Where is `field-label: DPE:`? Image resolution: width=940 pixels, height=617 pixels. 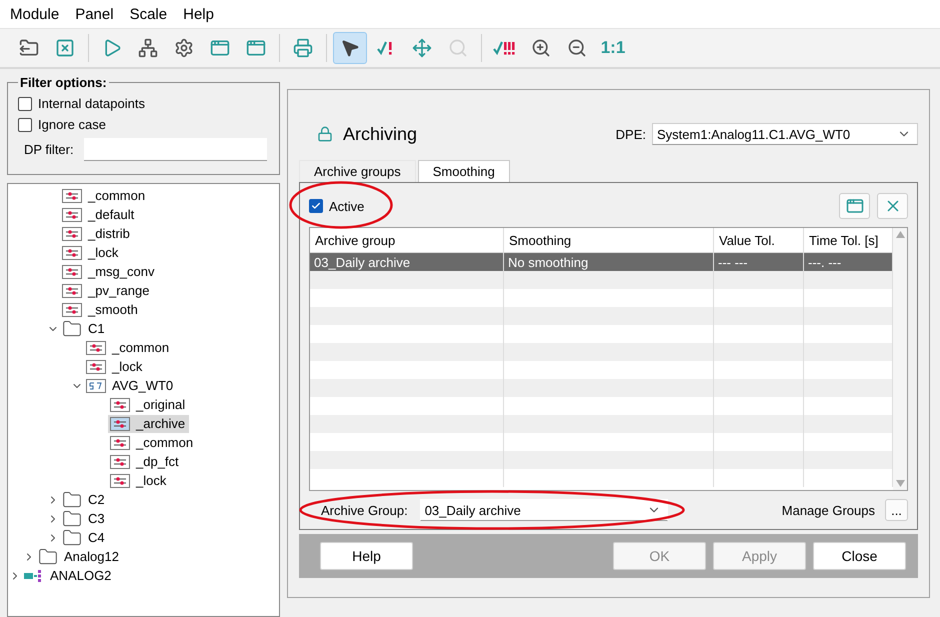
field-label: DPE: is located at coordinates (631, 134).